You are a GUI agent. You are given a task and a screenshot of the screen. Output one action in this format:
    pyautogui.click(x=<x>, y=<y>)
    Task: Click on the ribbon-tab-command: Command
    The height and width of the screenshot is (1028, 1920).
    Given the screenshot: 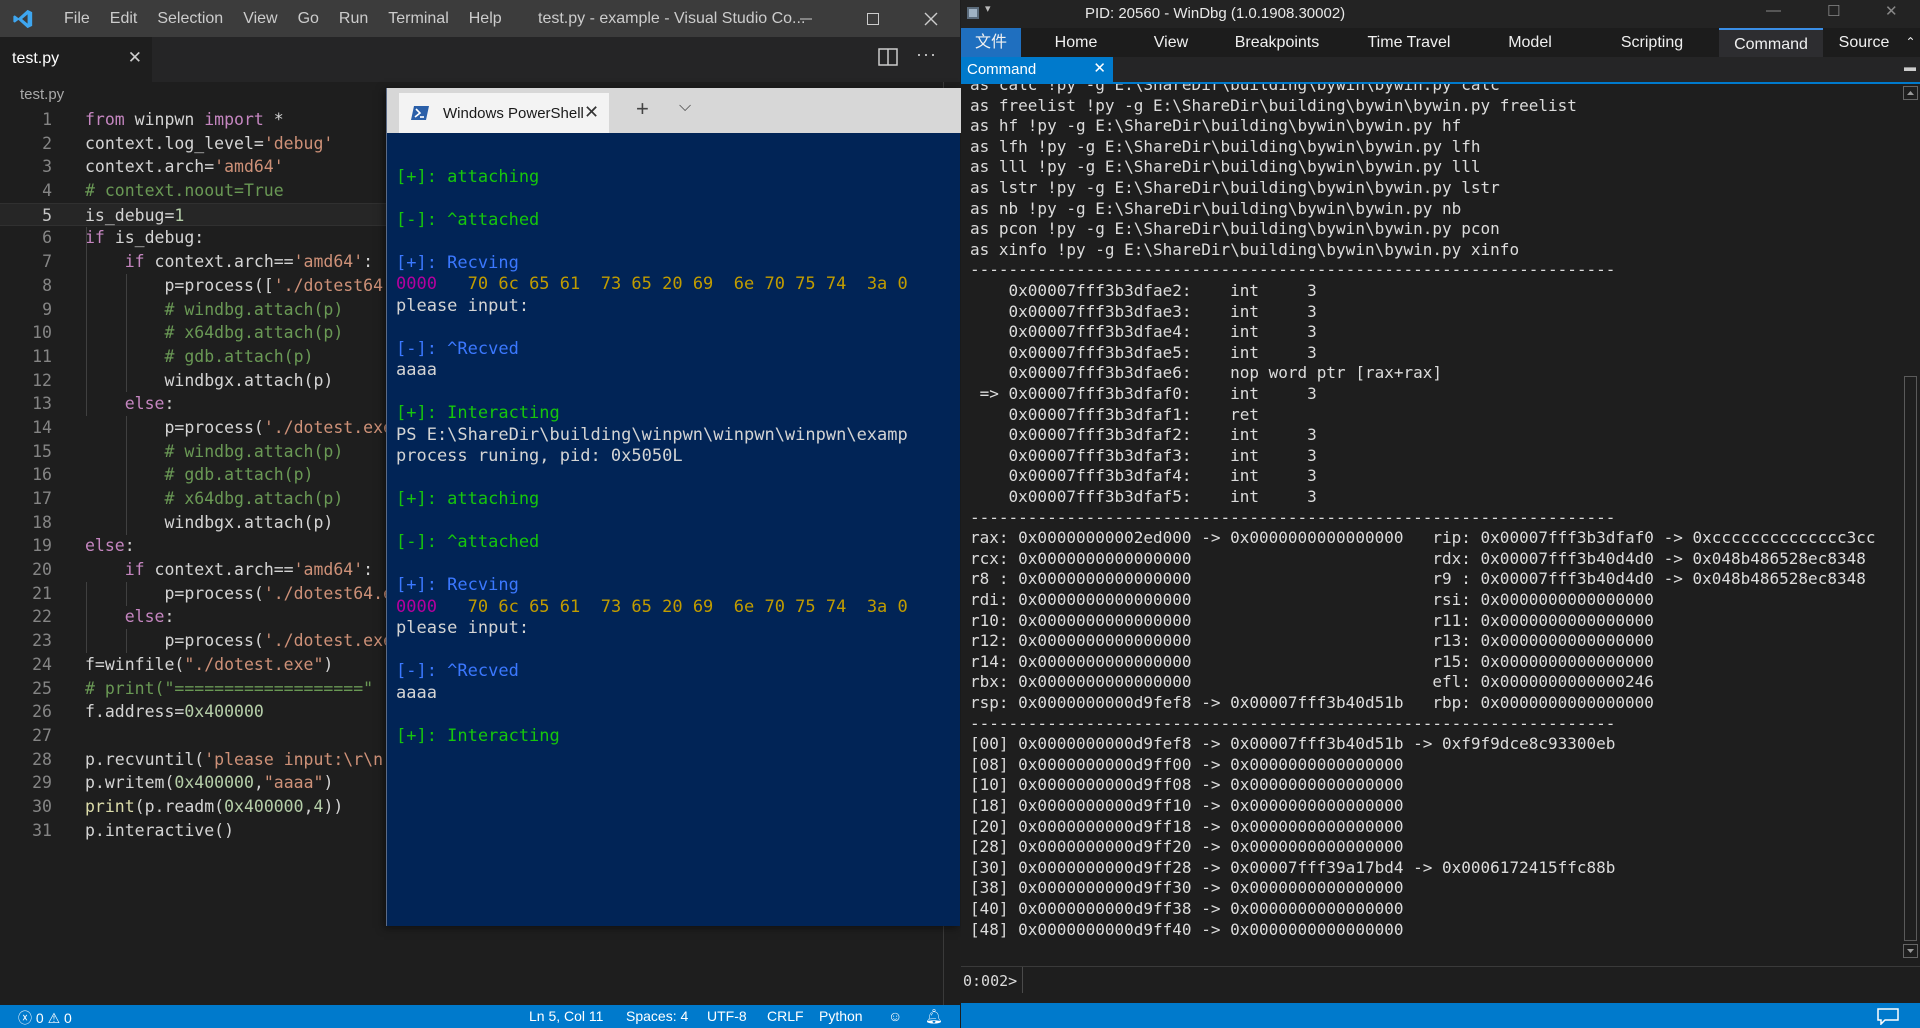 What is the action you would take?
    pyautogui.click(x=1771, y=42)
    